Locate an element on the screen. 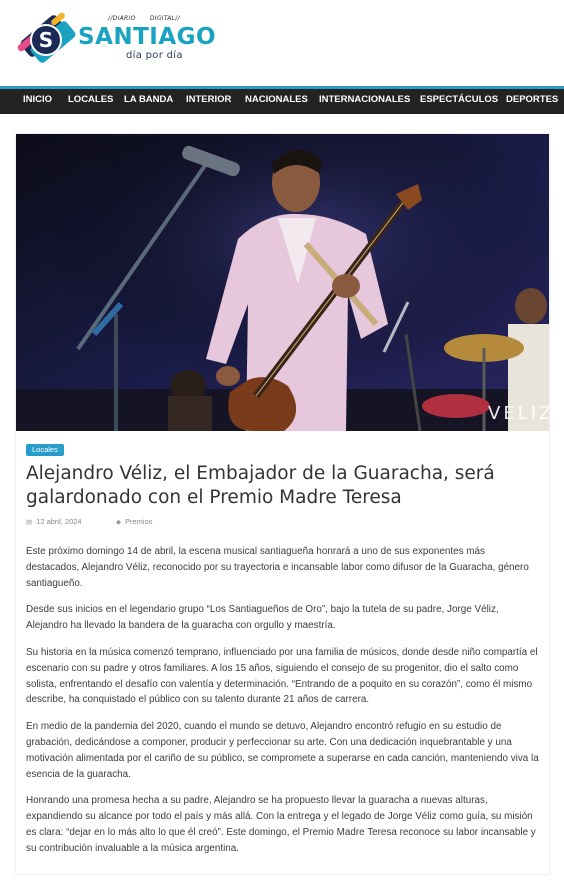 This screenshot has width=564, height=893. nav-item-internacionales: INTERNACIONALES is located at coordinates (364, 101).